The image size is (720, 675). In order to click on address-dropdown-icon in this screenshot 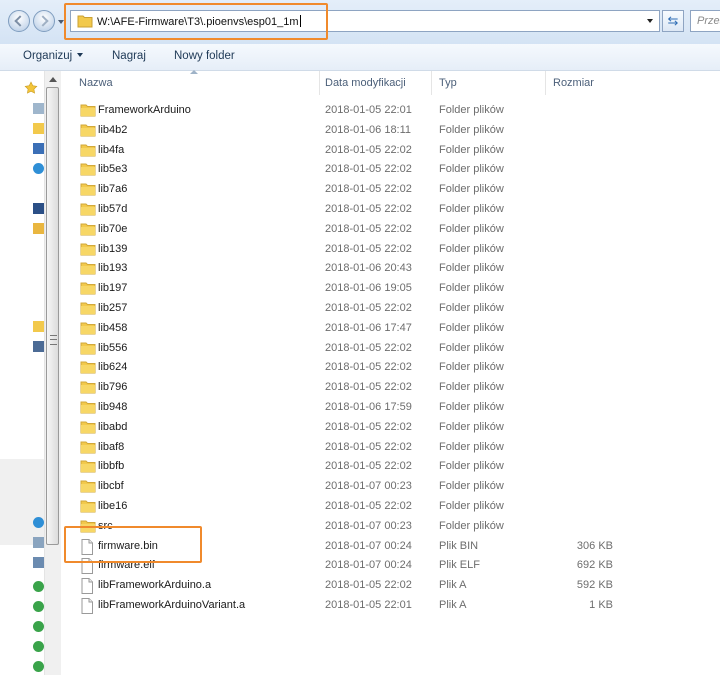, I will do `click(650, 21)`.